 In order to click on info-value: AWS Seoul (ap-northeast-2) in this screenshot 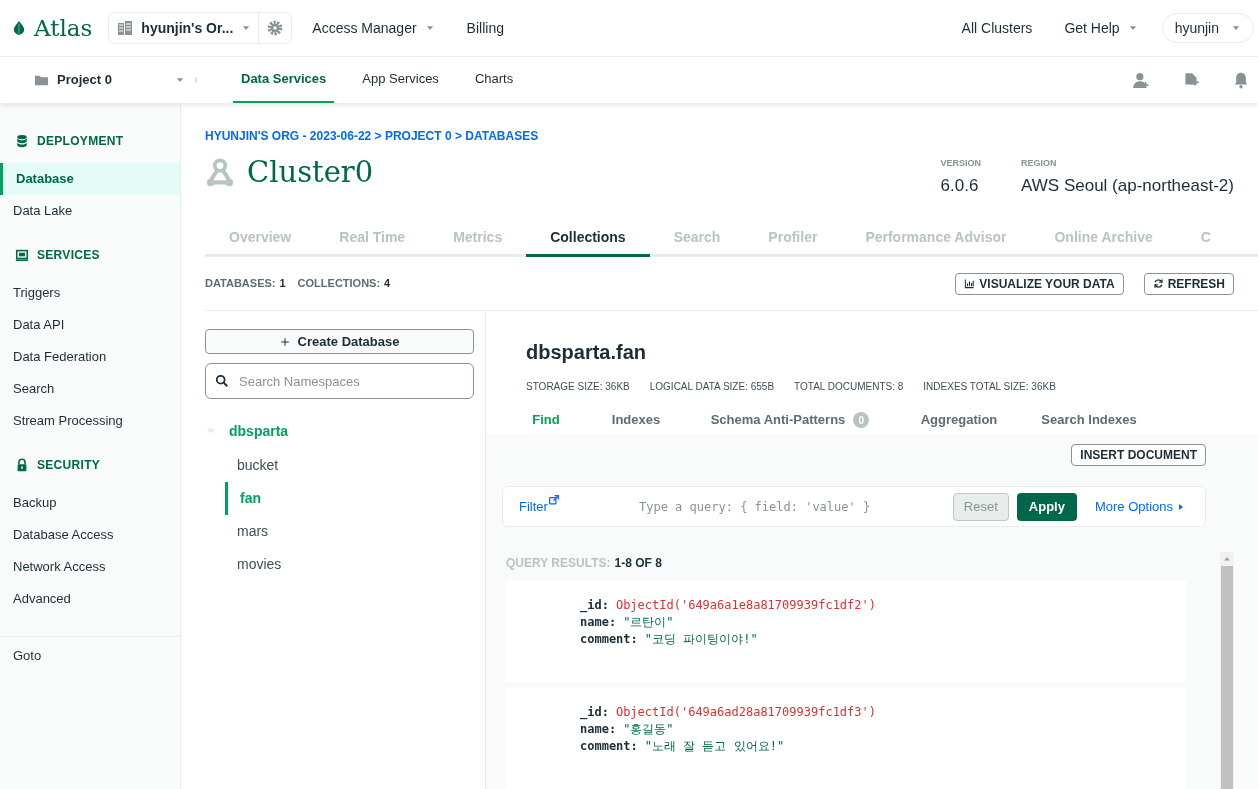, I will do `click(1127, 185)`.